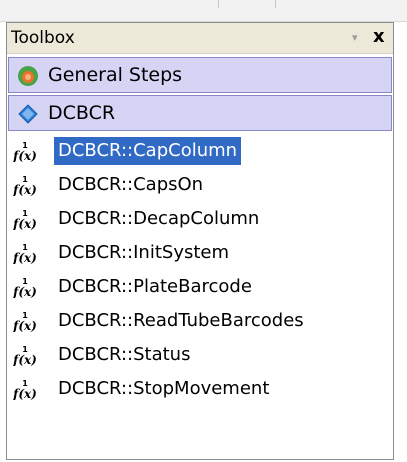 The image size is (407, 462). What do you see at coordinates (203, 11) in the screenshot?
I see `top-strip` at bounding box center [203, 11].